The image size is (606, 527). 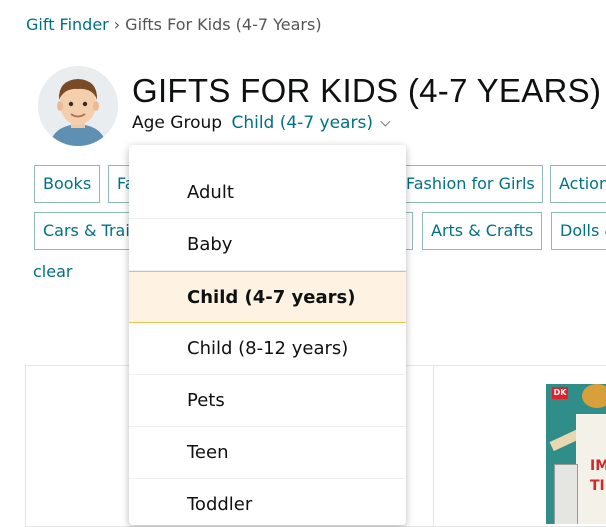 What do you see at coordinates (267, 502) in the screenshot?
I see `dropdown-option-toddler: Toddler` at bounding box center [267, 502].